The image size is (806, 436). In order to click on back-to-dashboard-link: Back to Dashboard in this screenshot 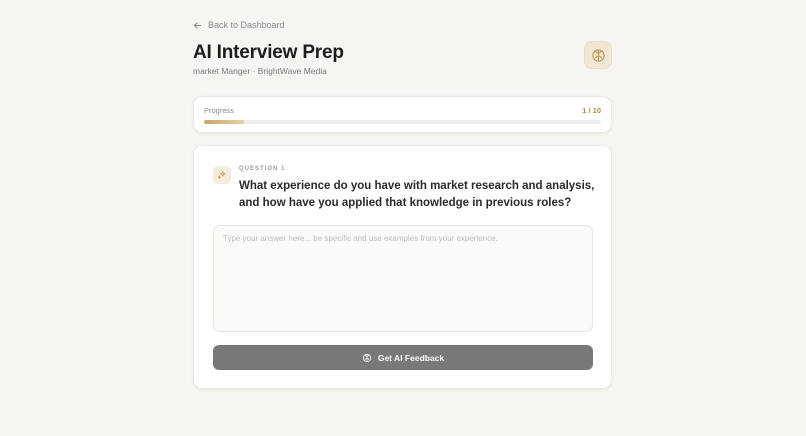, I will do `click(239, 25)`.